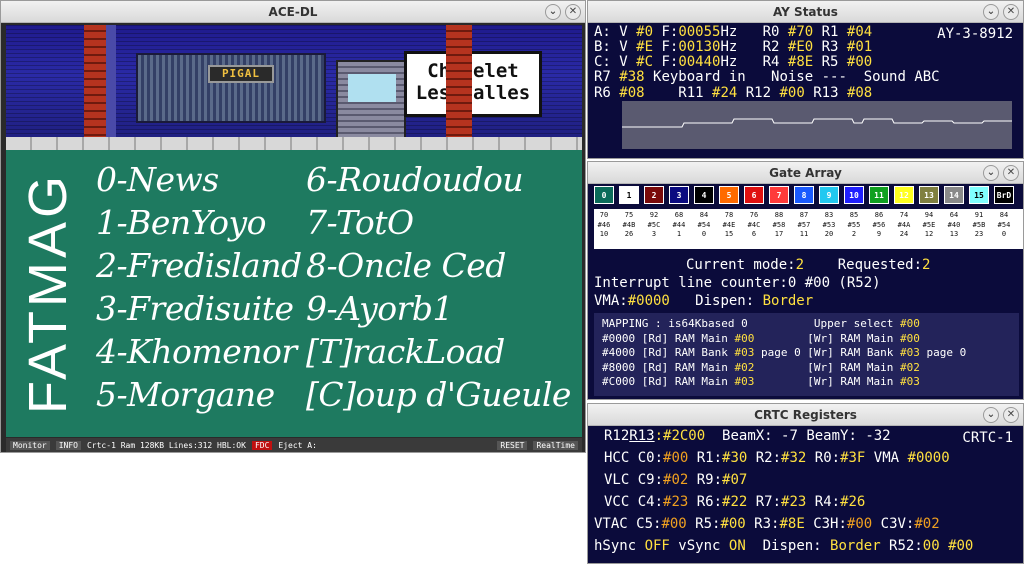 This screenshot has width=1024, height=564. I want to click on palette-info-column: 84 #54 0, so click(1004, 229).